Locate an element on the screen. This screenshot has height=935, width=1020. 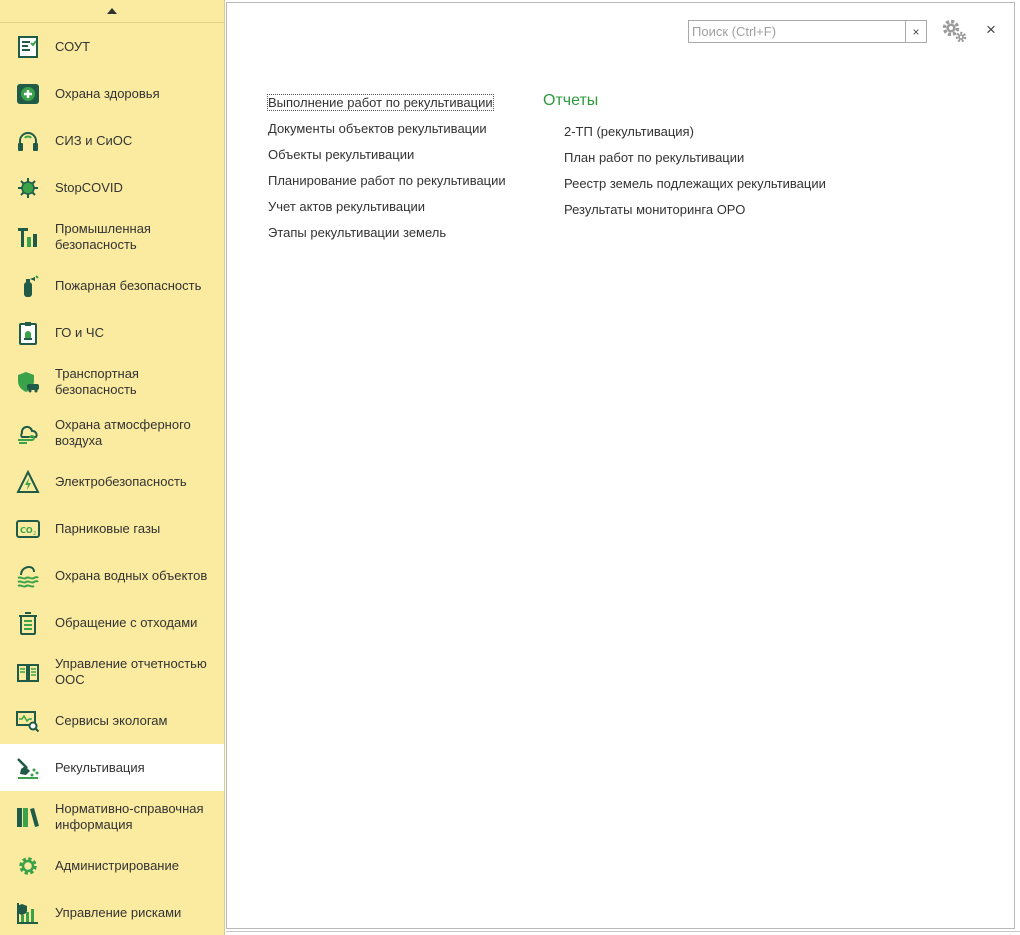
sidebar-item-label: Транспортная безопасность is located at coordinates (97, 381).